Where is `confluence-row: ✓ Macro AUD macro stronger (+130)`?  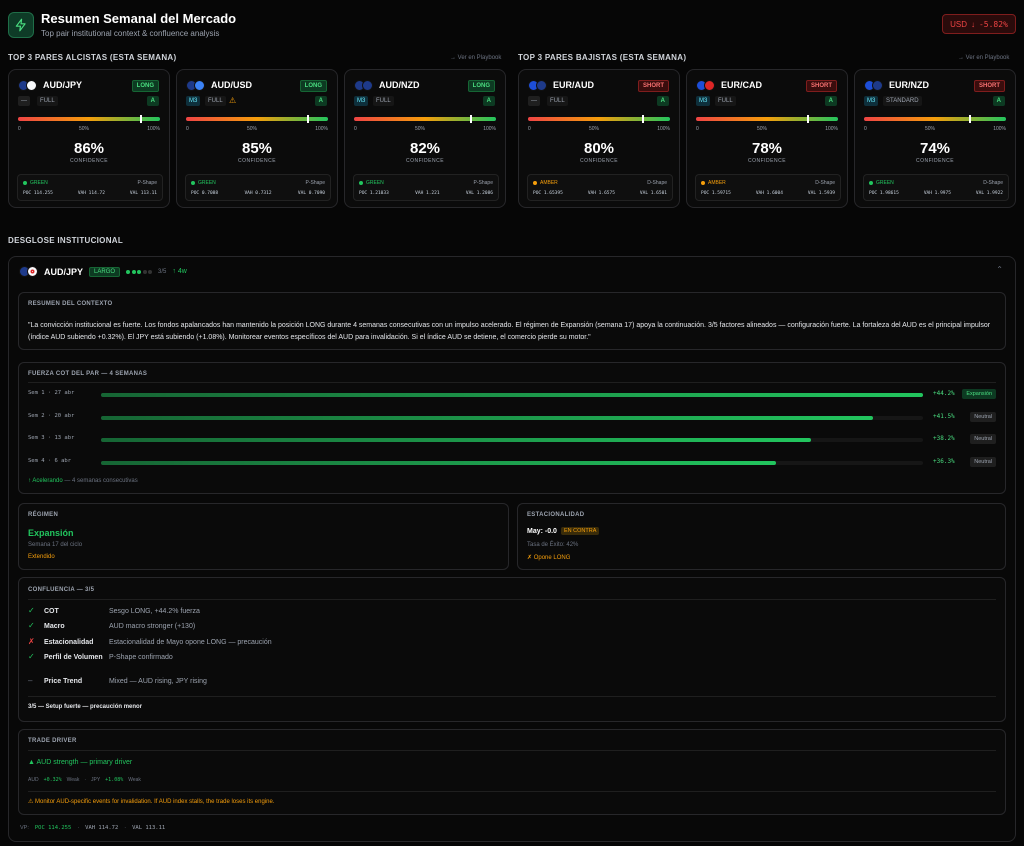 confluence-row: ✓ Macro AUD macro stronger (+130) is located at coordinates (111, 626).